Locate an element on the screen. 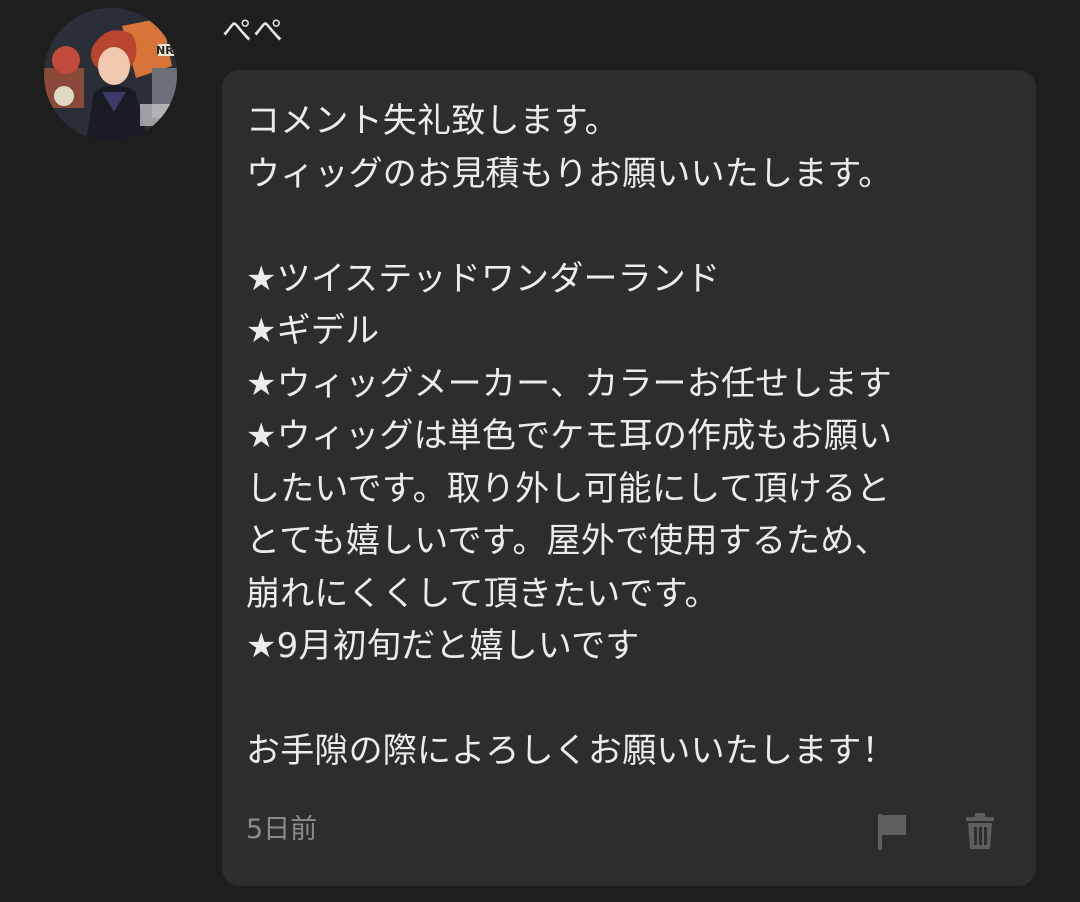 This screenshot has height=902, width=1080. trash-icon is located at coordinates (980, 831).